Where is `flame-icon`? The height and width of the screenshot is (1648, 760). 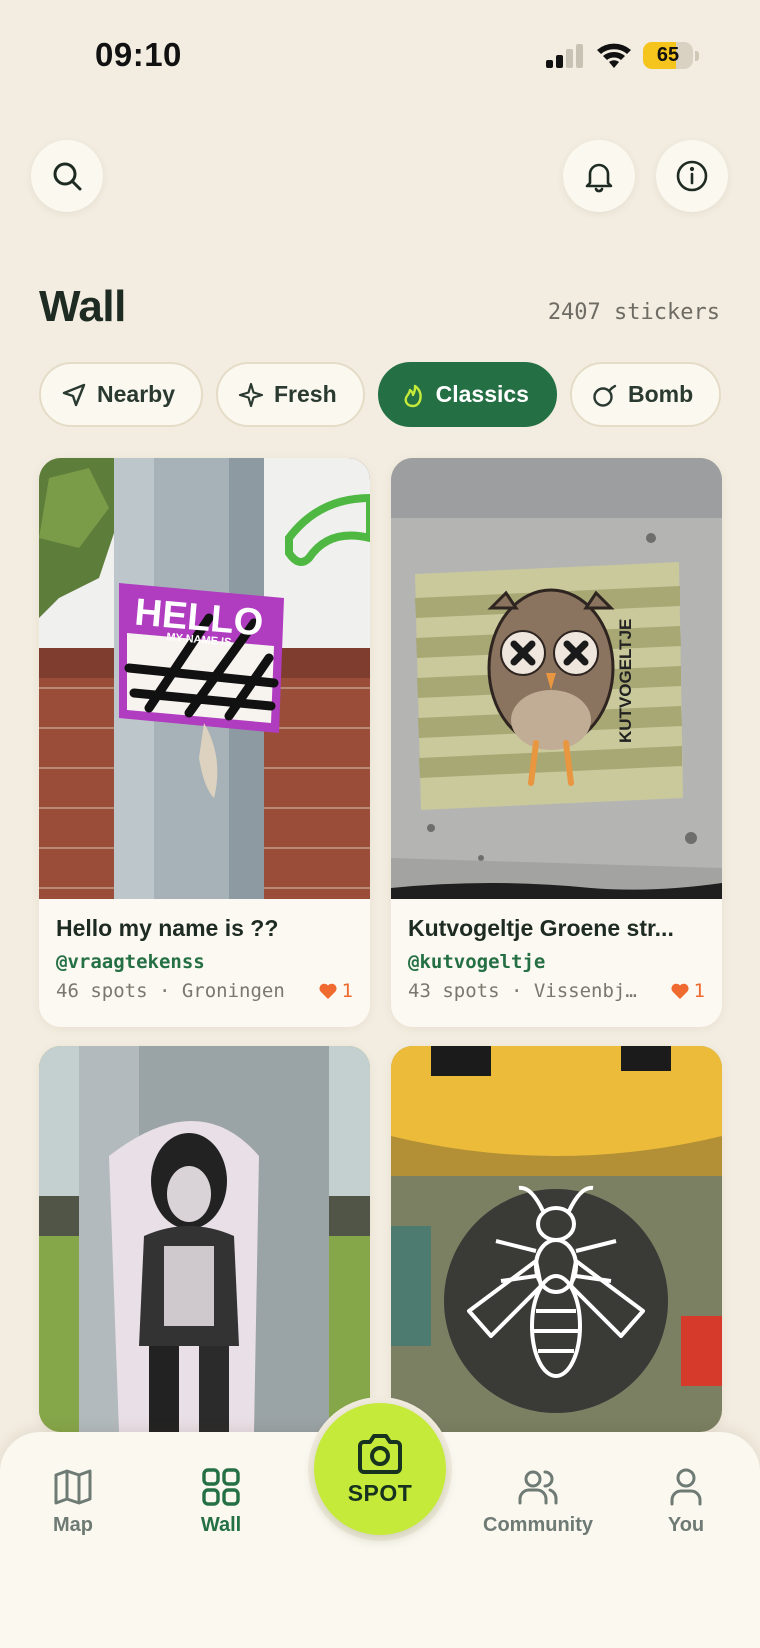 flame-icon is located at coordinates (413, 395).